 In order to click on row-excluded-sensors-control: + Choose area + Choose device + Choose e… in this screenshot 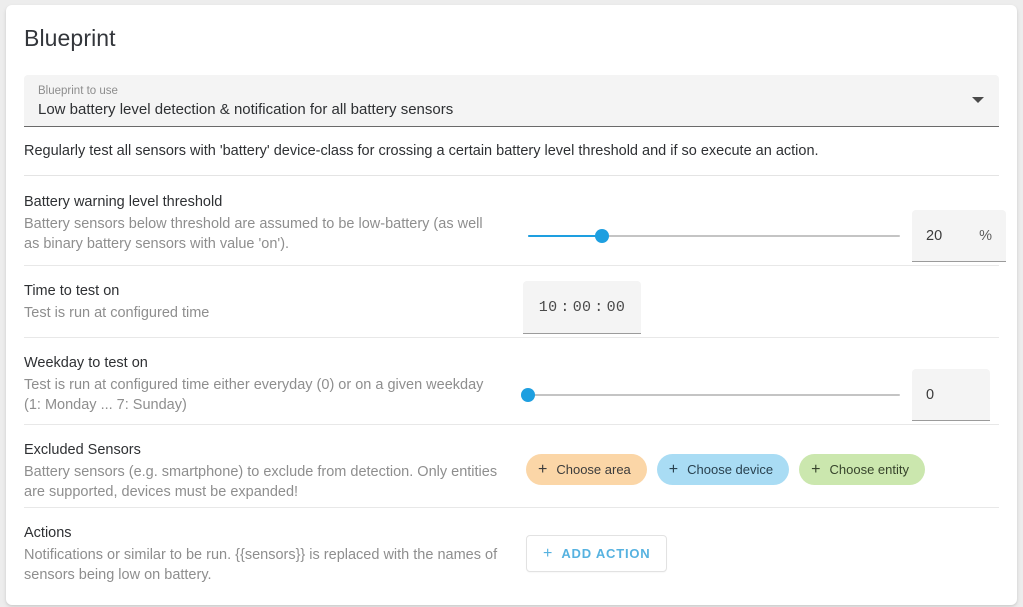, I will do `click(756, 462)`.